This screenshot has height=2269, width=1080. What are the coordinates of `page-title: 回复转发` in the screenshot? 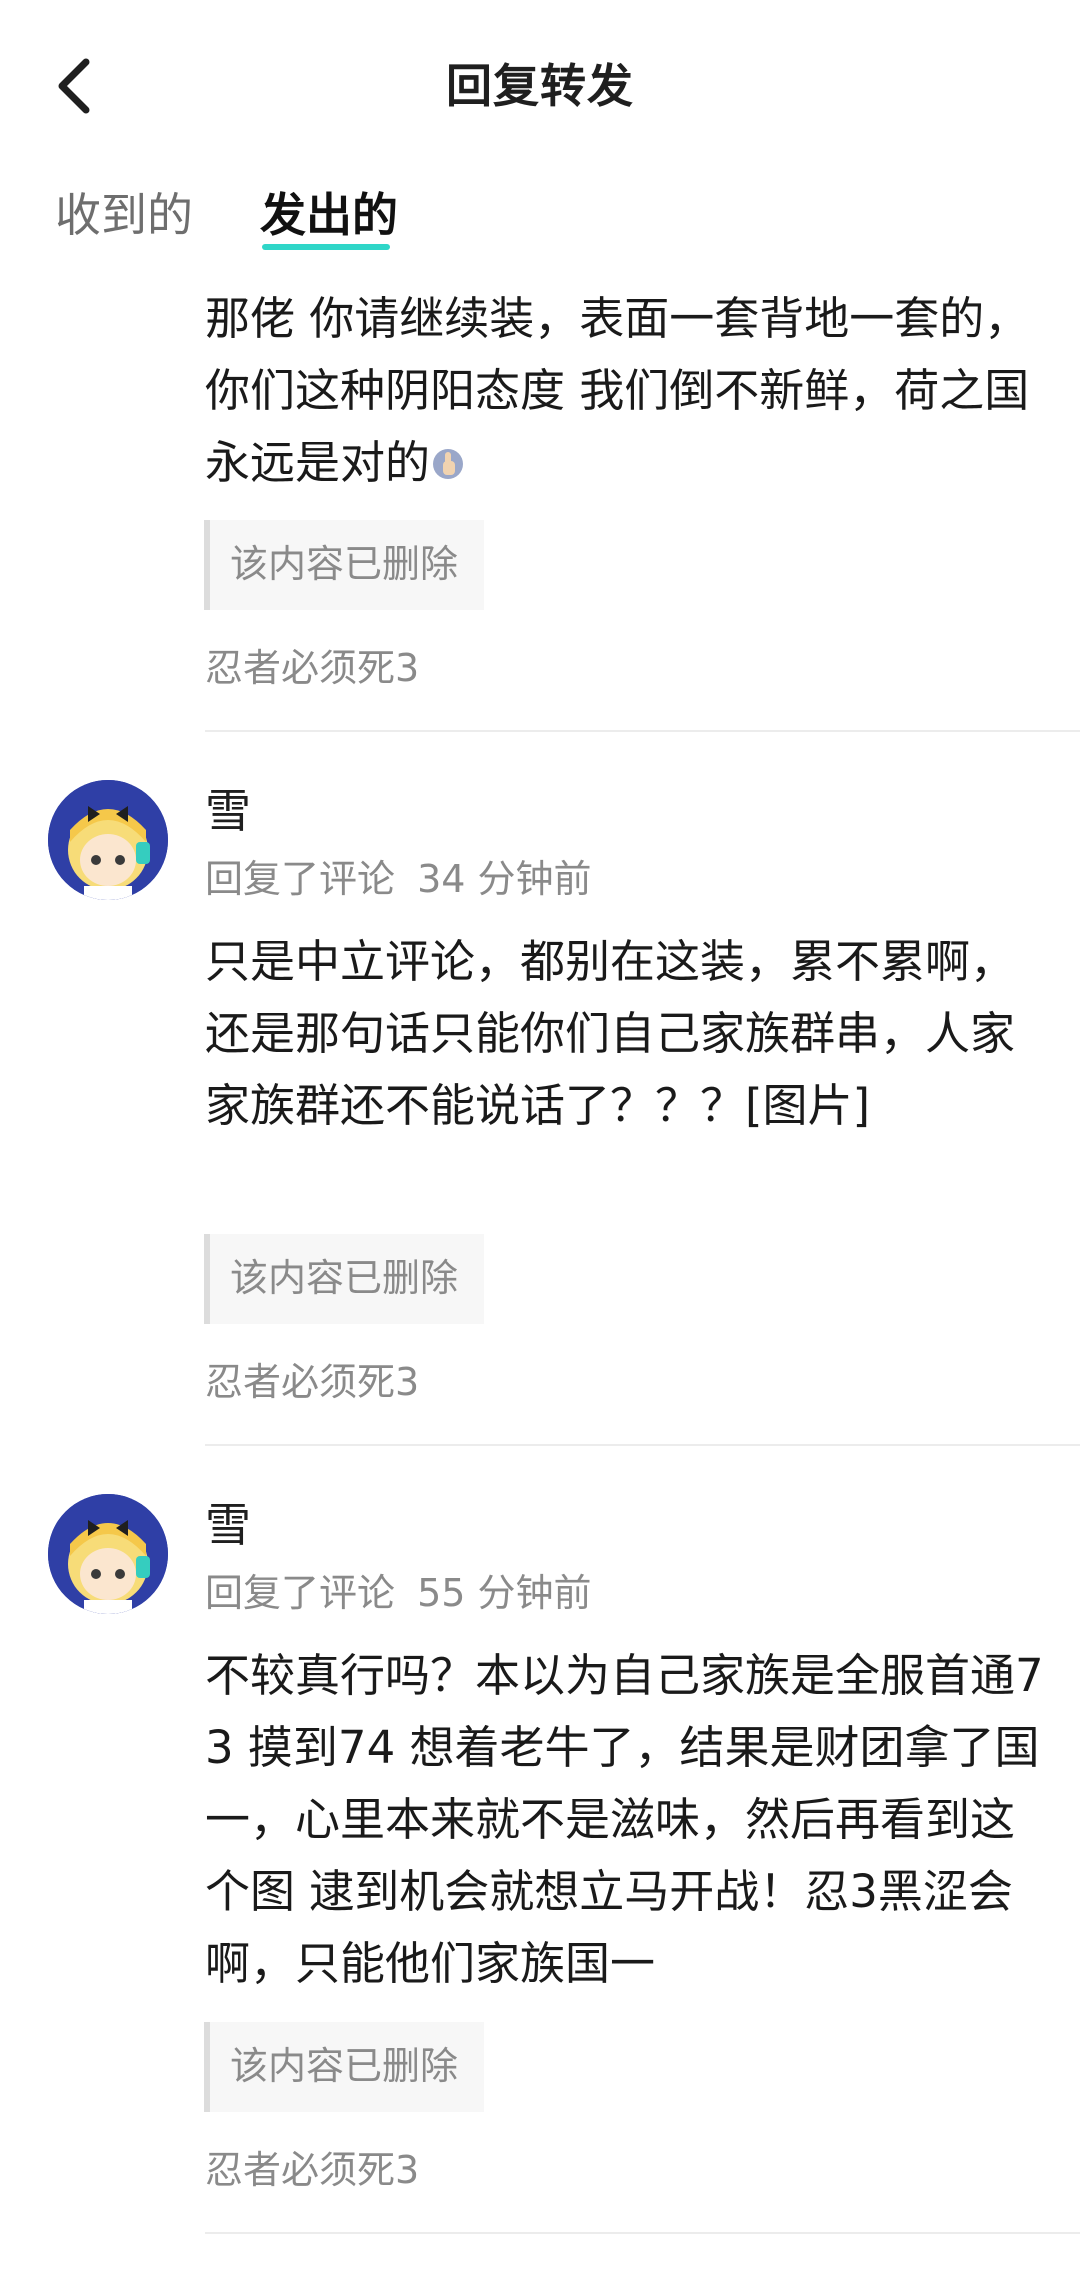 It's located at (540, 86).